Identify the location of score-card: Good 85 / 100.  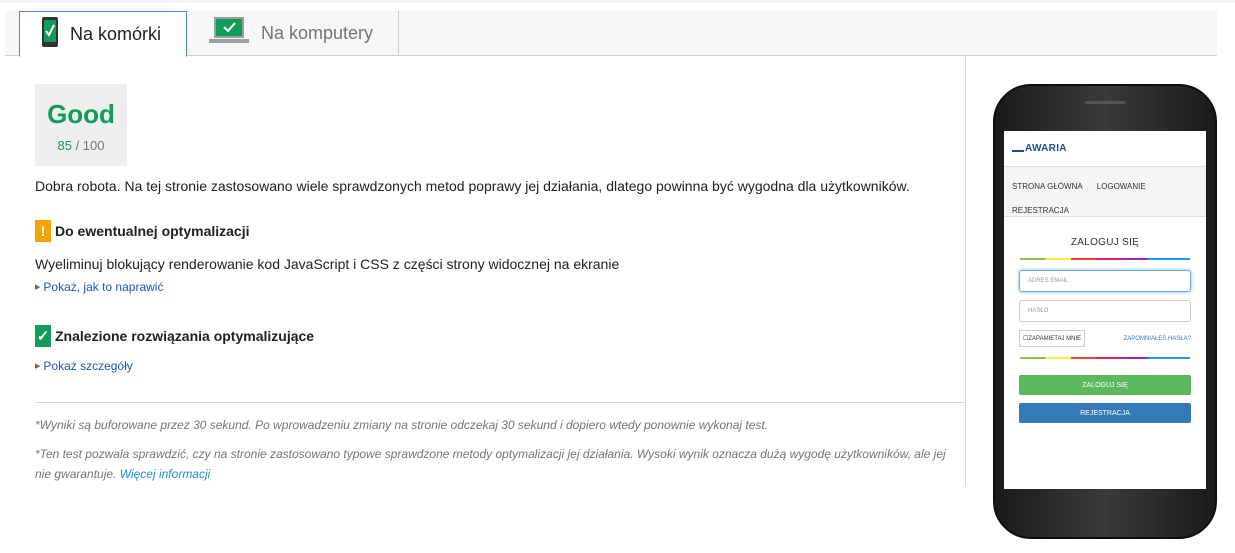
(81, 125).